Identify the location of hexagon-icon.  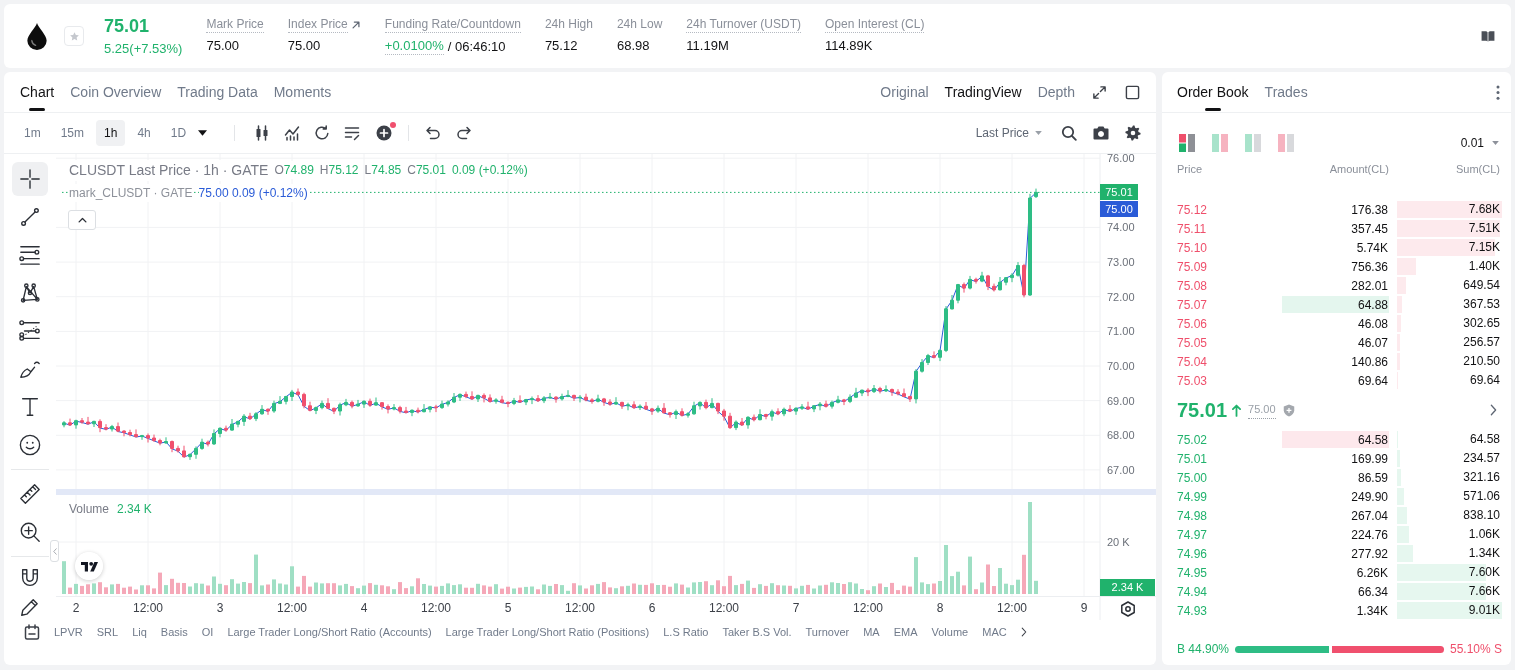
(1128, 609).